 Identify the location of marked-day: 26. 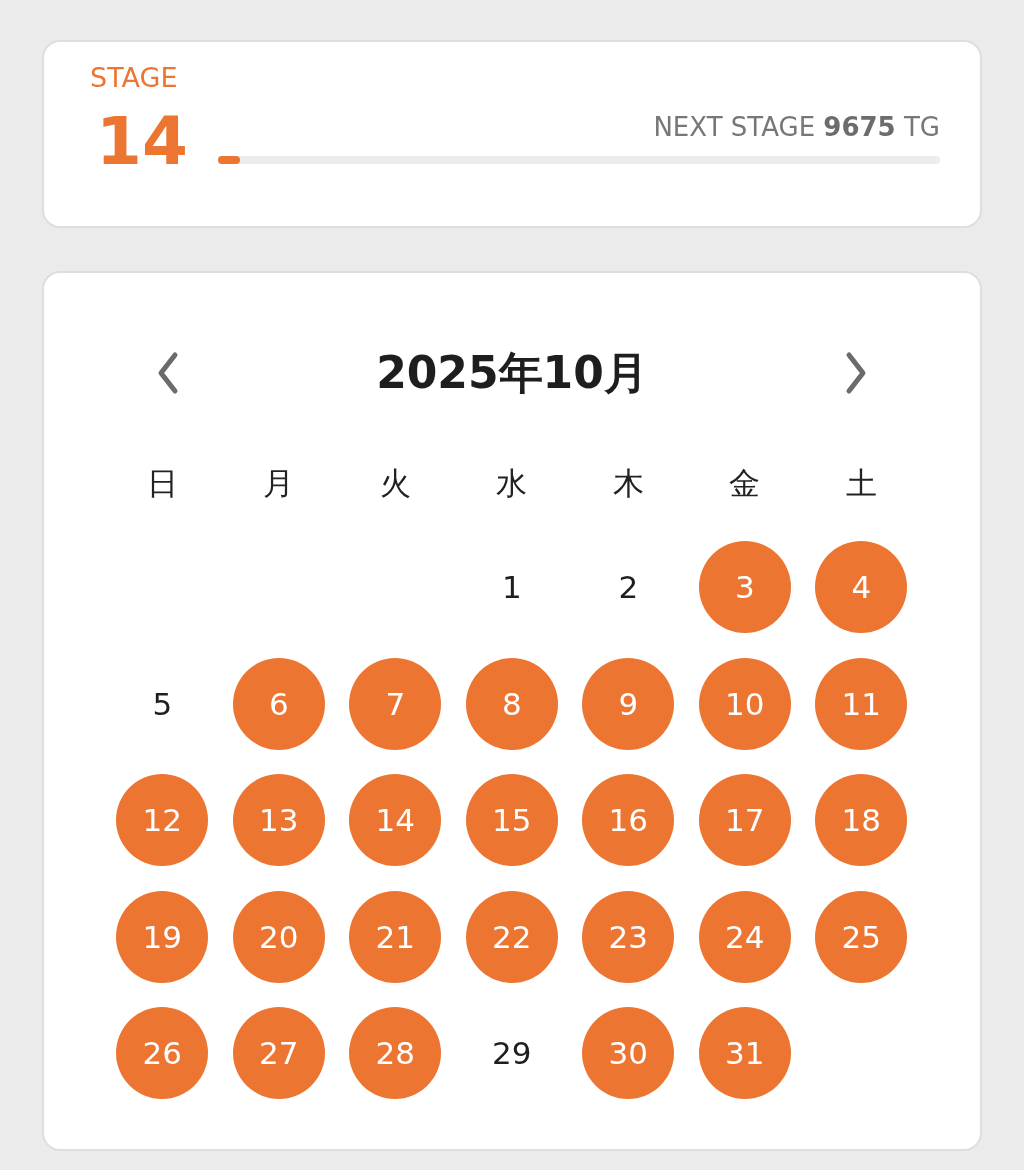
(162, 1053).